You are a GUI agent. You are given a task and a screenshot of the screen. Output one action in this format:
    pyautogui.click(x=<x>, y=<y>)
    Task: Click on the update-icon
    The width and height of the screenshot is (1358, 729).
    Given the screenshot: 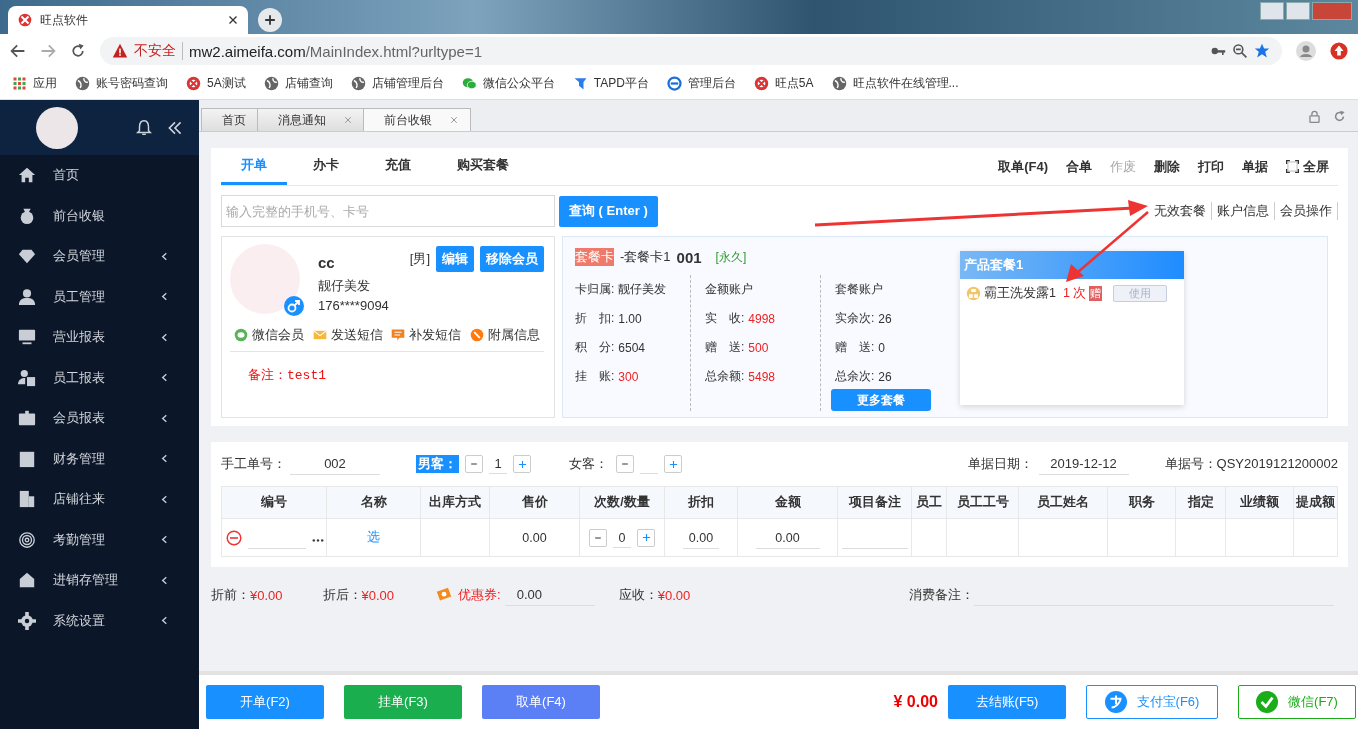 What is the action you would take?
    pyautogui.click(x=1339, y=51)
    